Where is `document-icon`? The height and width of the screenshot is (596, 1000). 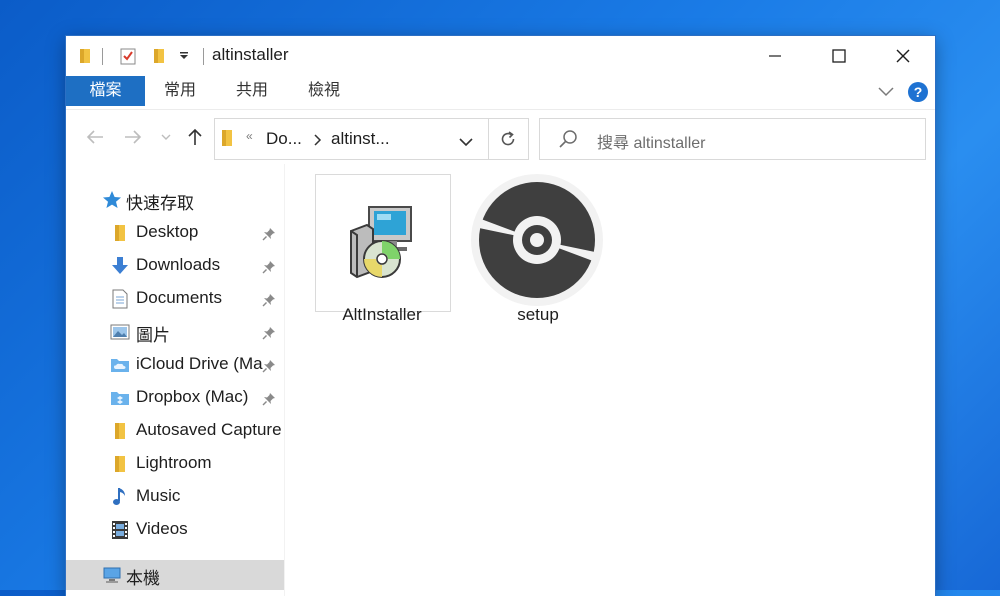 document-icon is located at coordinates (120, 299).